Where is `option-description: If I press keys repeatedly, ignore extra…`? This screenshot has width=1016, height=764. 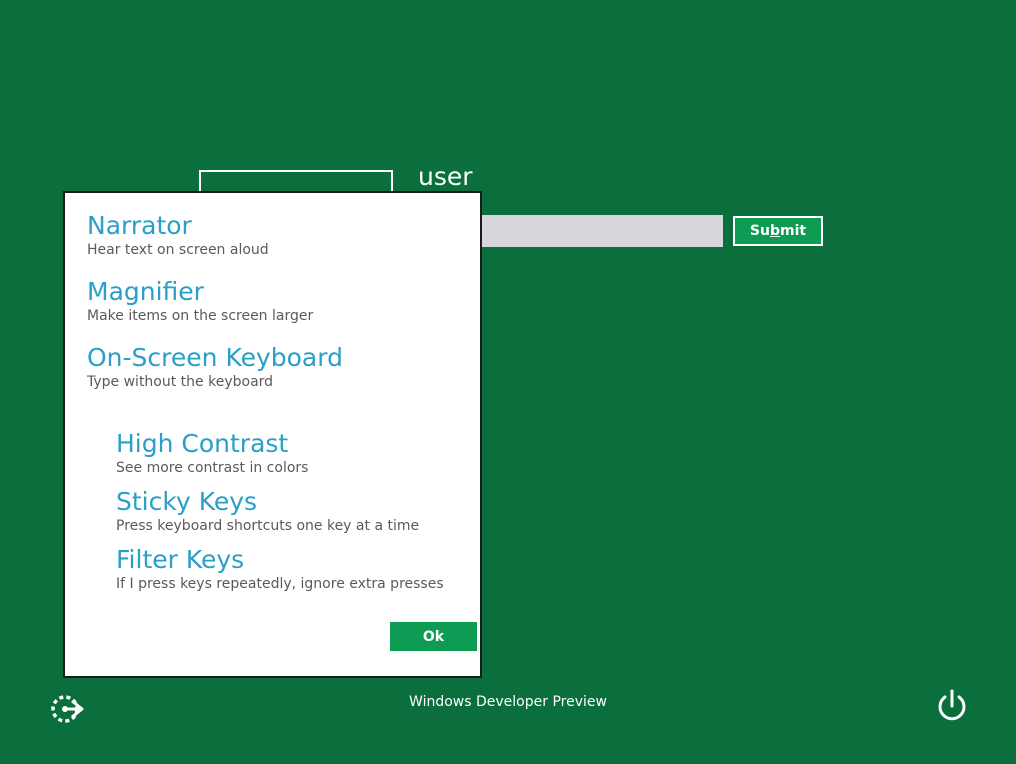
option-description: If I press keys repeatedly, ignore extra… is located at coordinates (280, 584).